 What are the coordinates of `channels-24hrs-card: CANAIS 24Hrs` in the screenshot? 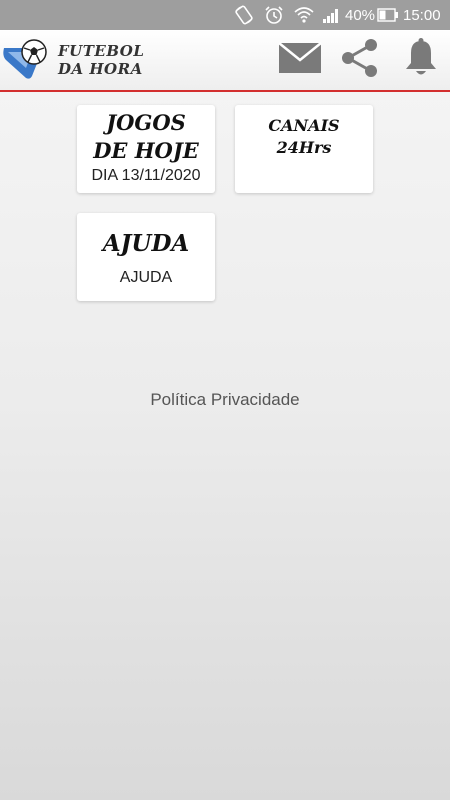 It's located at (304, 149).